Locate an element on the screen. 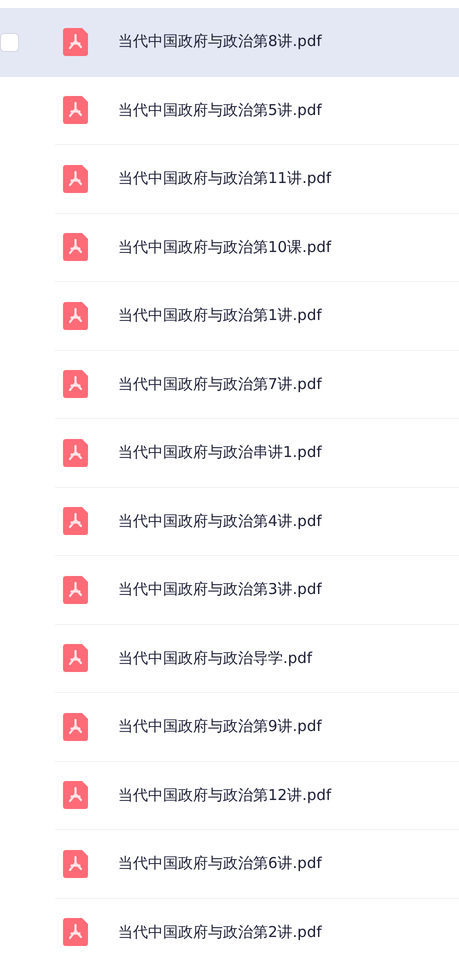  file-row: 当代中国政府与政治第10课.pdf is located at coordinates (229, 248).